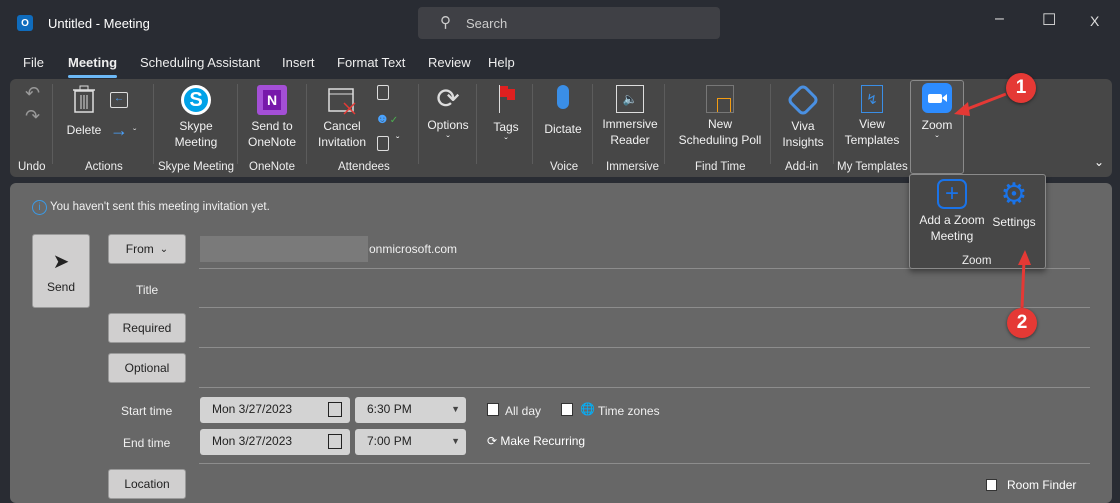 This screenshot has width=1120, height=503. I want to click on annotation-arrows, so click(992, 200).